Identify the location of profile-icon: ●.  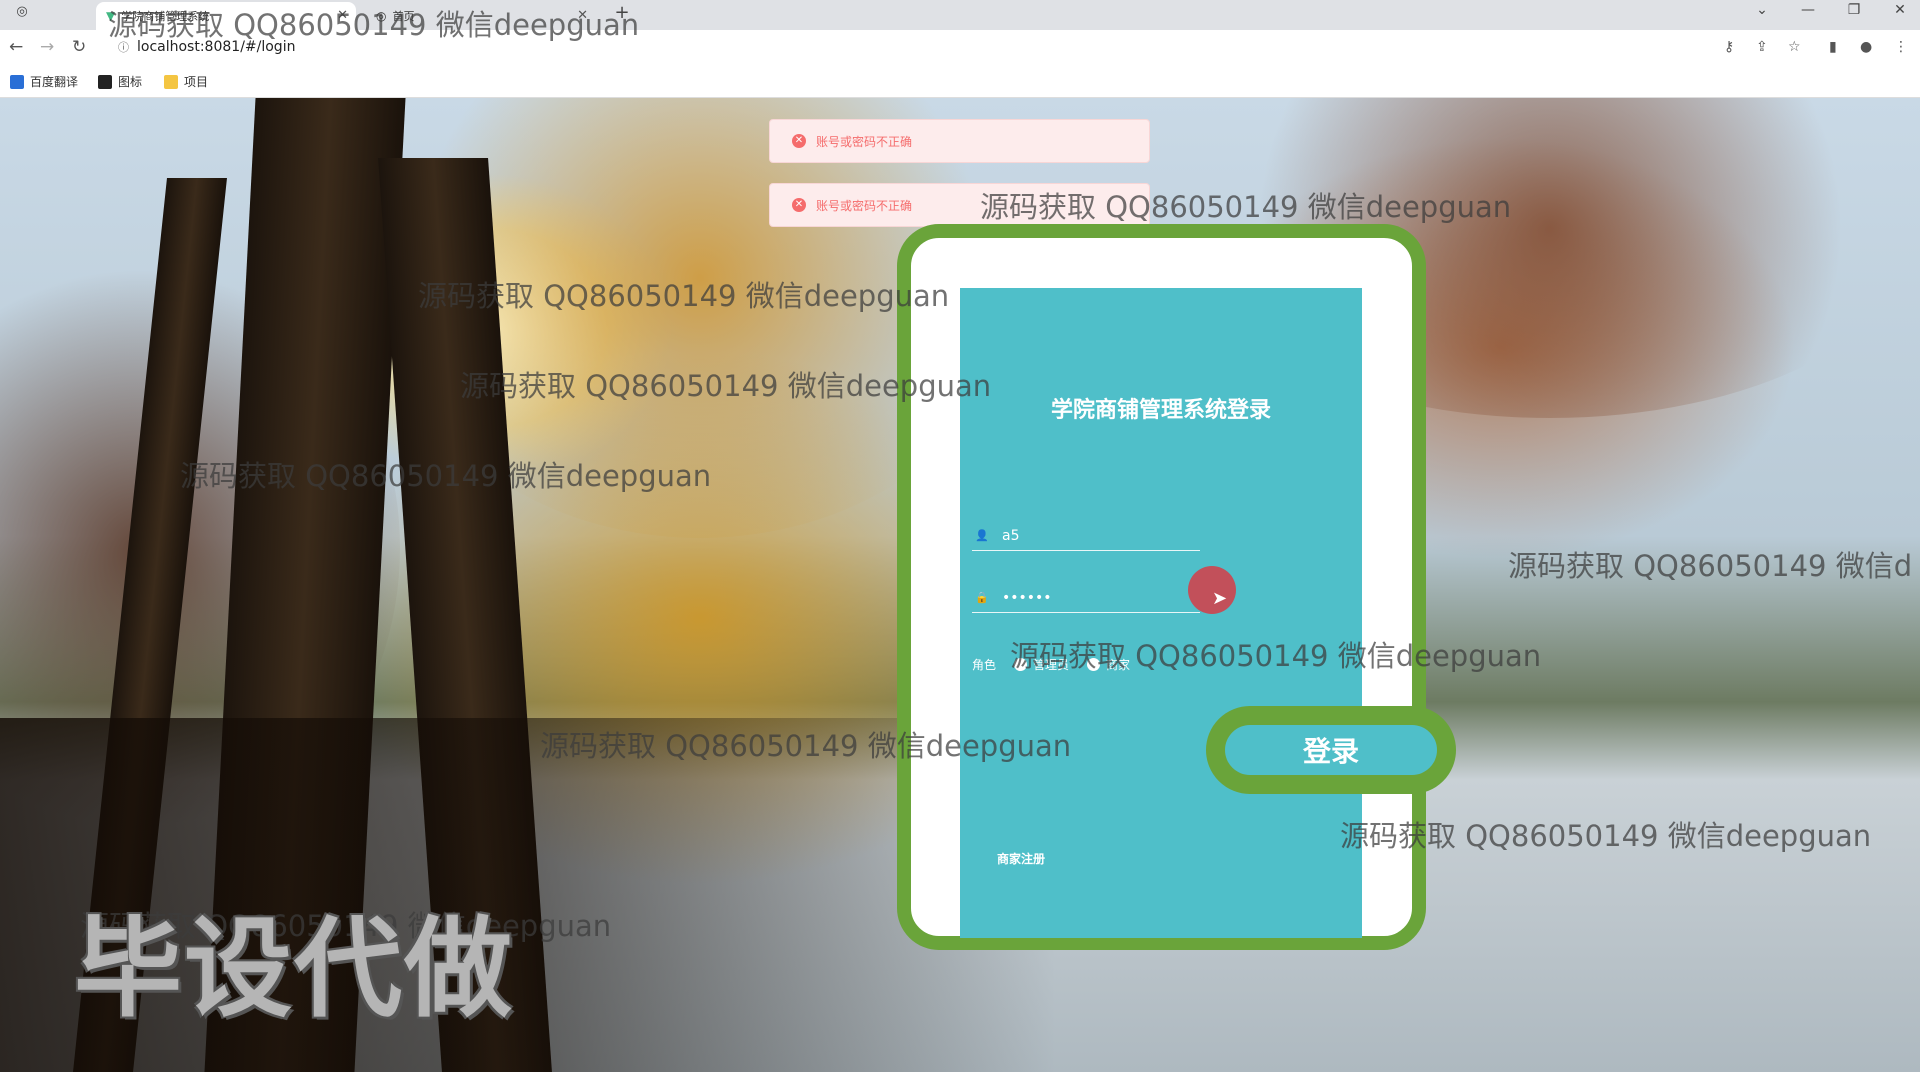
(1866, 47).